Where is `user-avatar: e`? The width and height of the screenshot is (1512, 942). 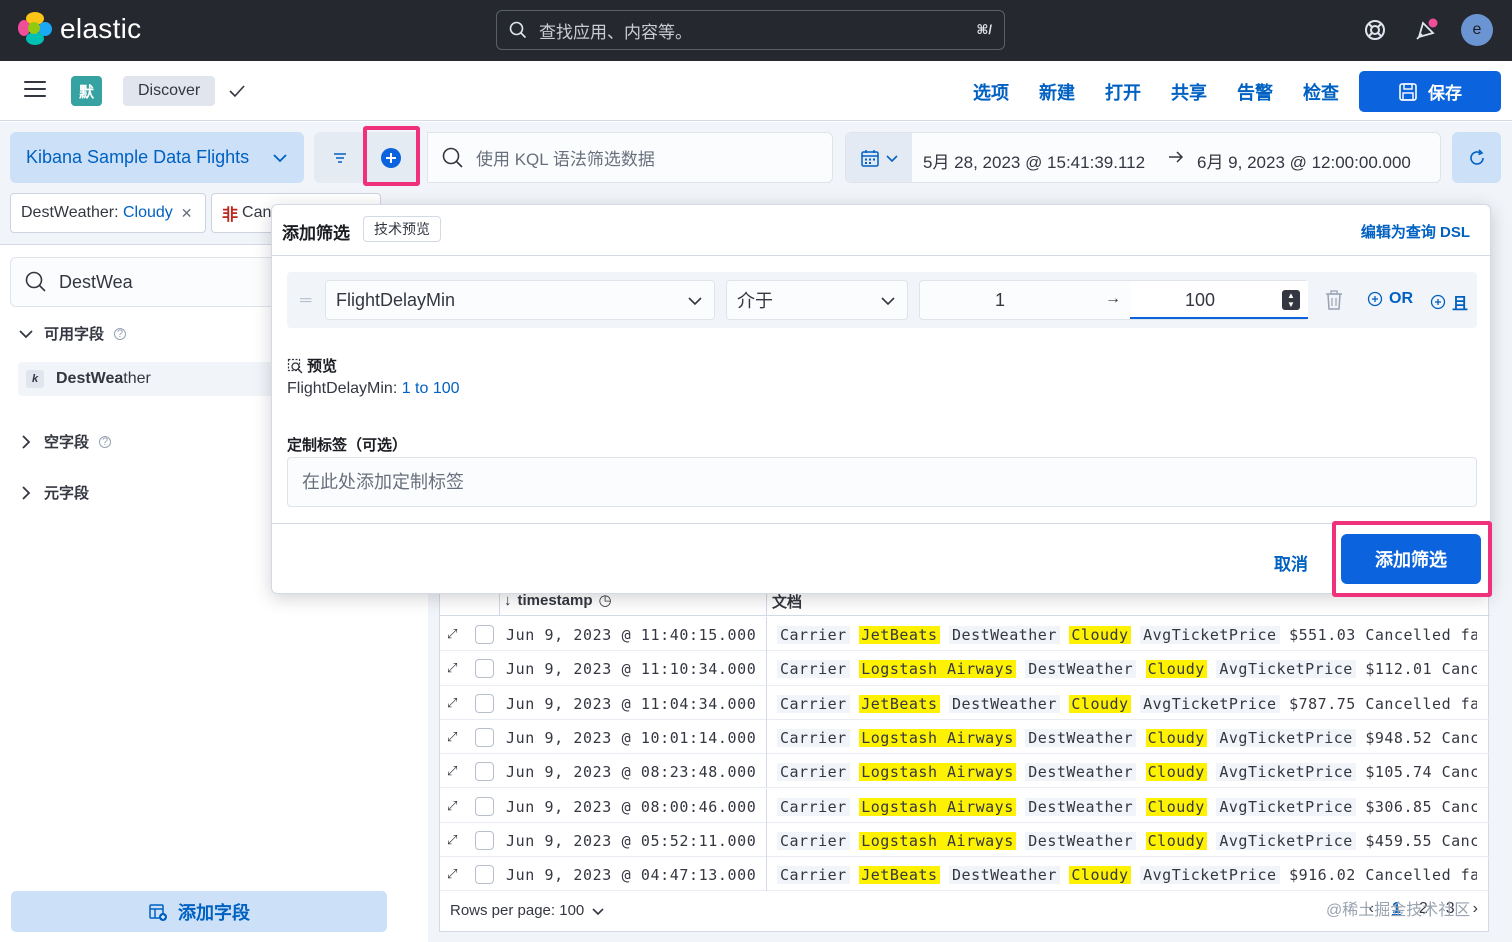
user-avatar: e is located at coordinates (1477, 30).